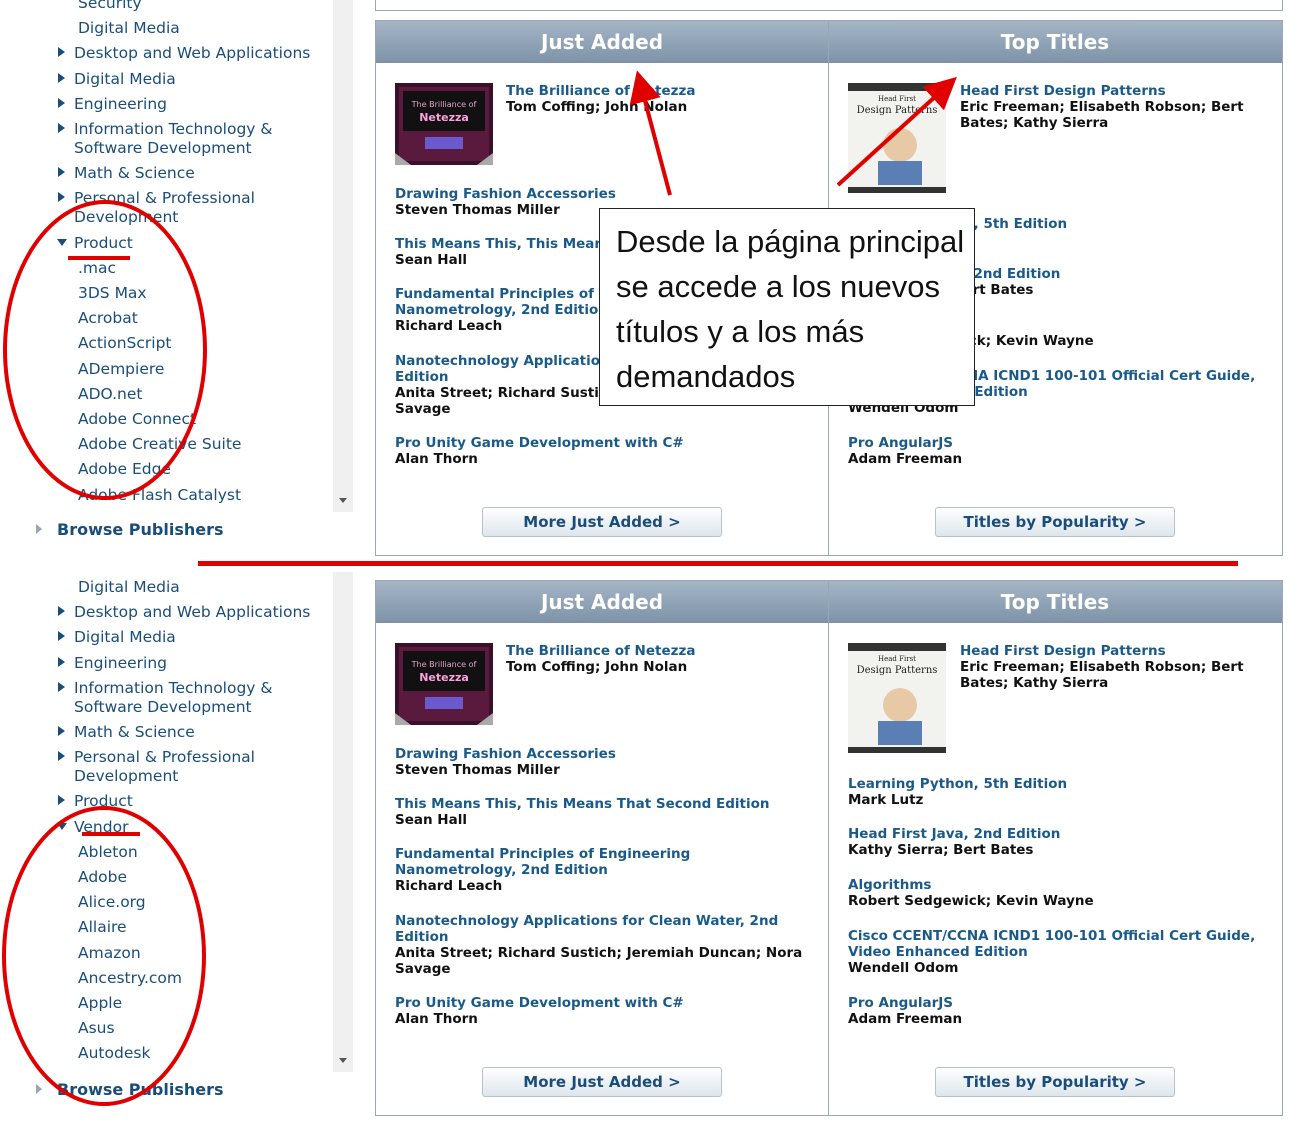 This screenshot has width=1310, height=1127. I want to click on annotation-arrows, so click(793, 133).